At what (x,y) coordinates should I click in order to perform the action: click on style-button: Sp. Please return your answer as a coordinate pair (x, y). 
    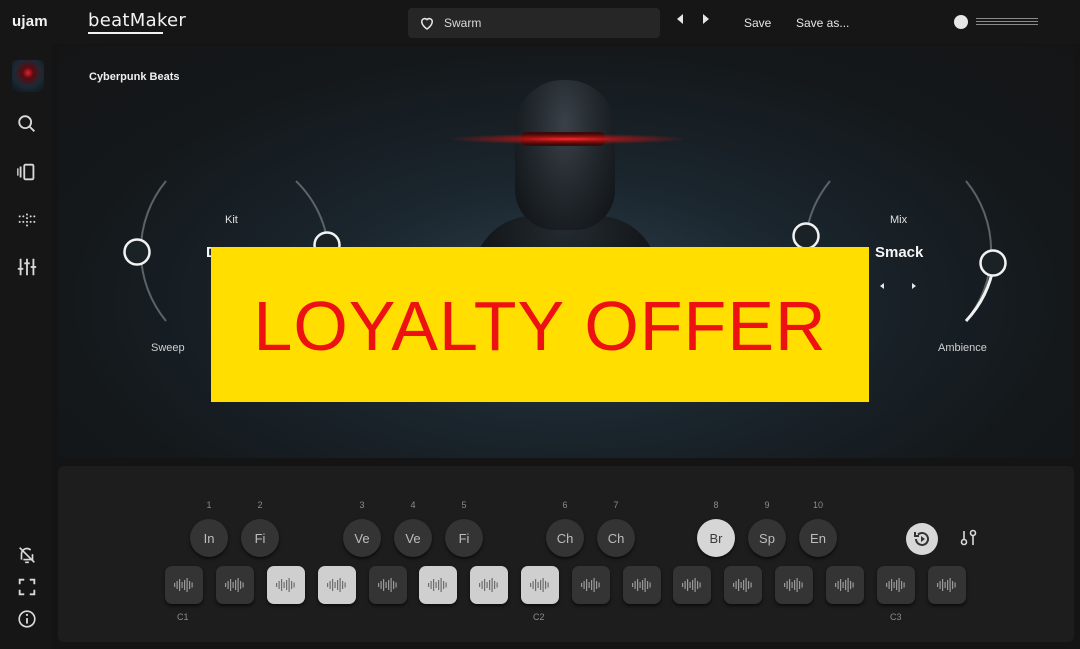
    Looking at the image, I should click on (767, 538).